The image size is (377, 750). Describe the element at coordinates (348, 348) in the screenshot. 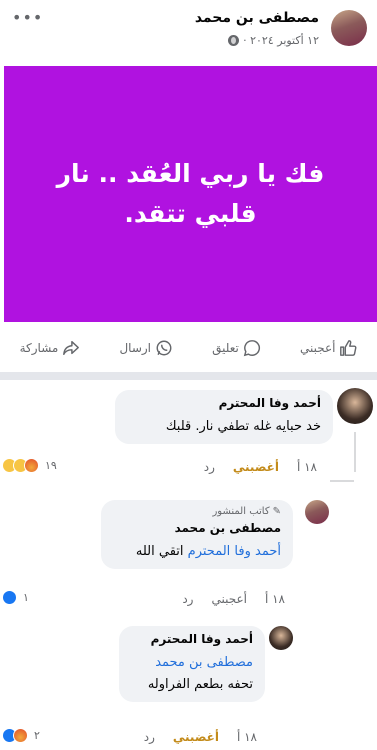

I see `thumbs-up-icon` at that location.